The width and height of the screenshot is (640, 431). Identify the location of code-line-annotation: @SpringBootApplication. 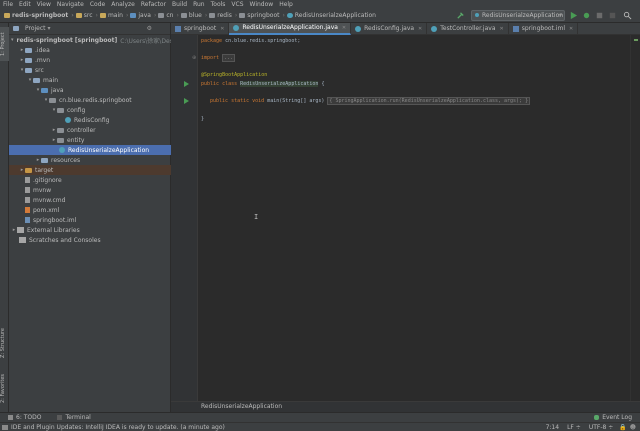
(234, 75).